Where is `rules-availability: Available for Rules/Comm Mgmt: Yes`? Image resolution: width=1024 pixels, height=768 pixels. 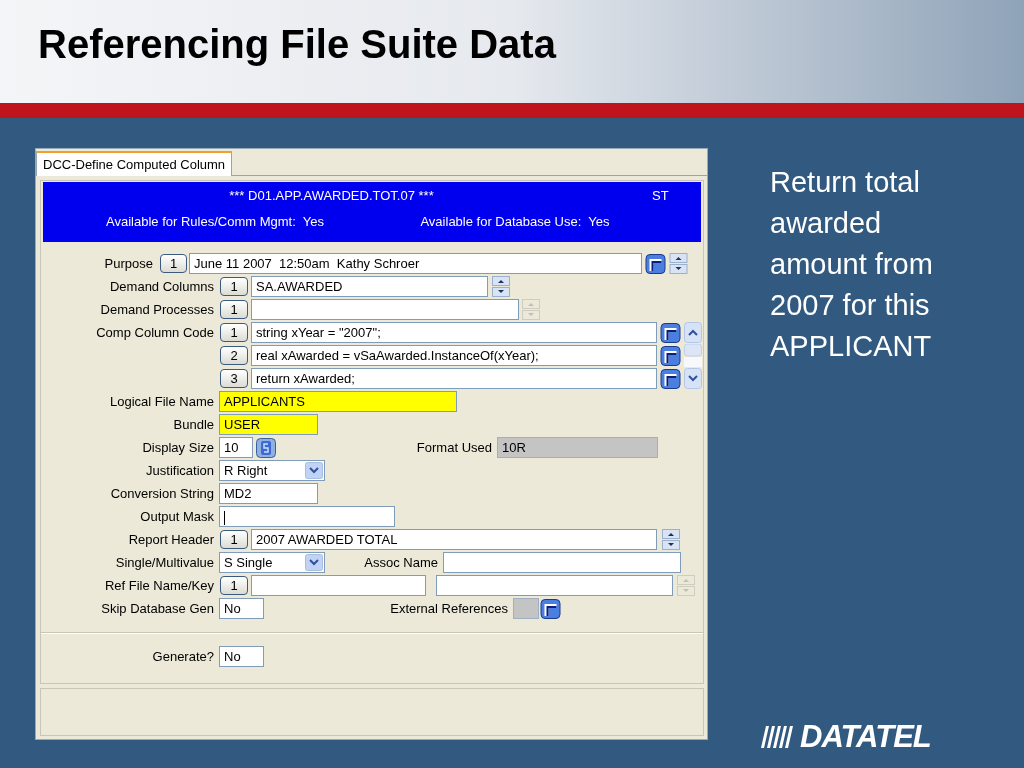 rules-availability: Available for Rules/Comm Mgmt: Yes is located at coordinates (215, 222).